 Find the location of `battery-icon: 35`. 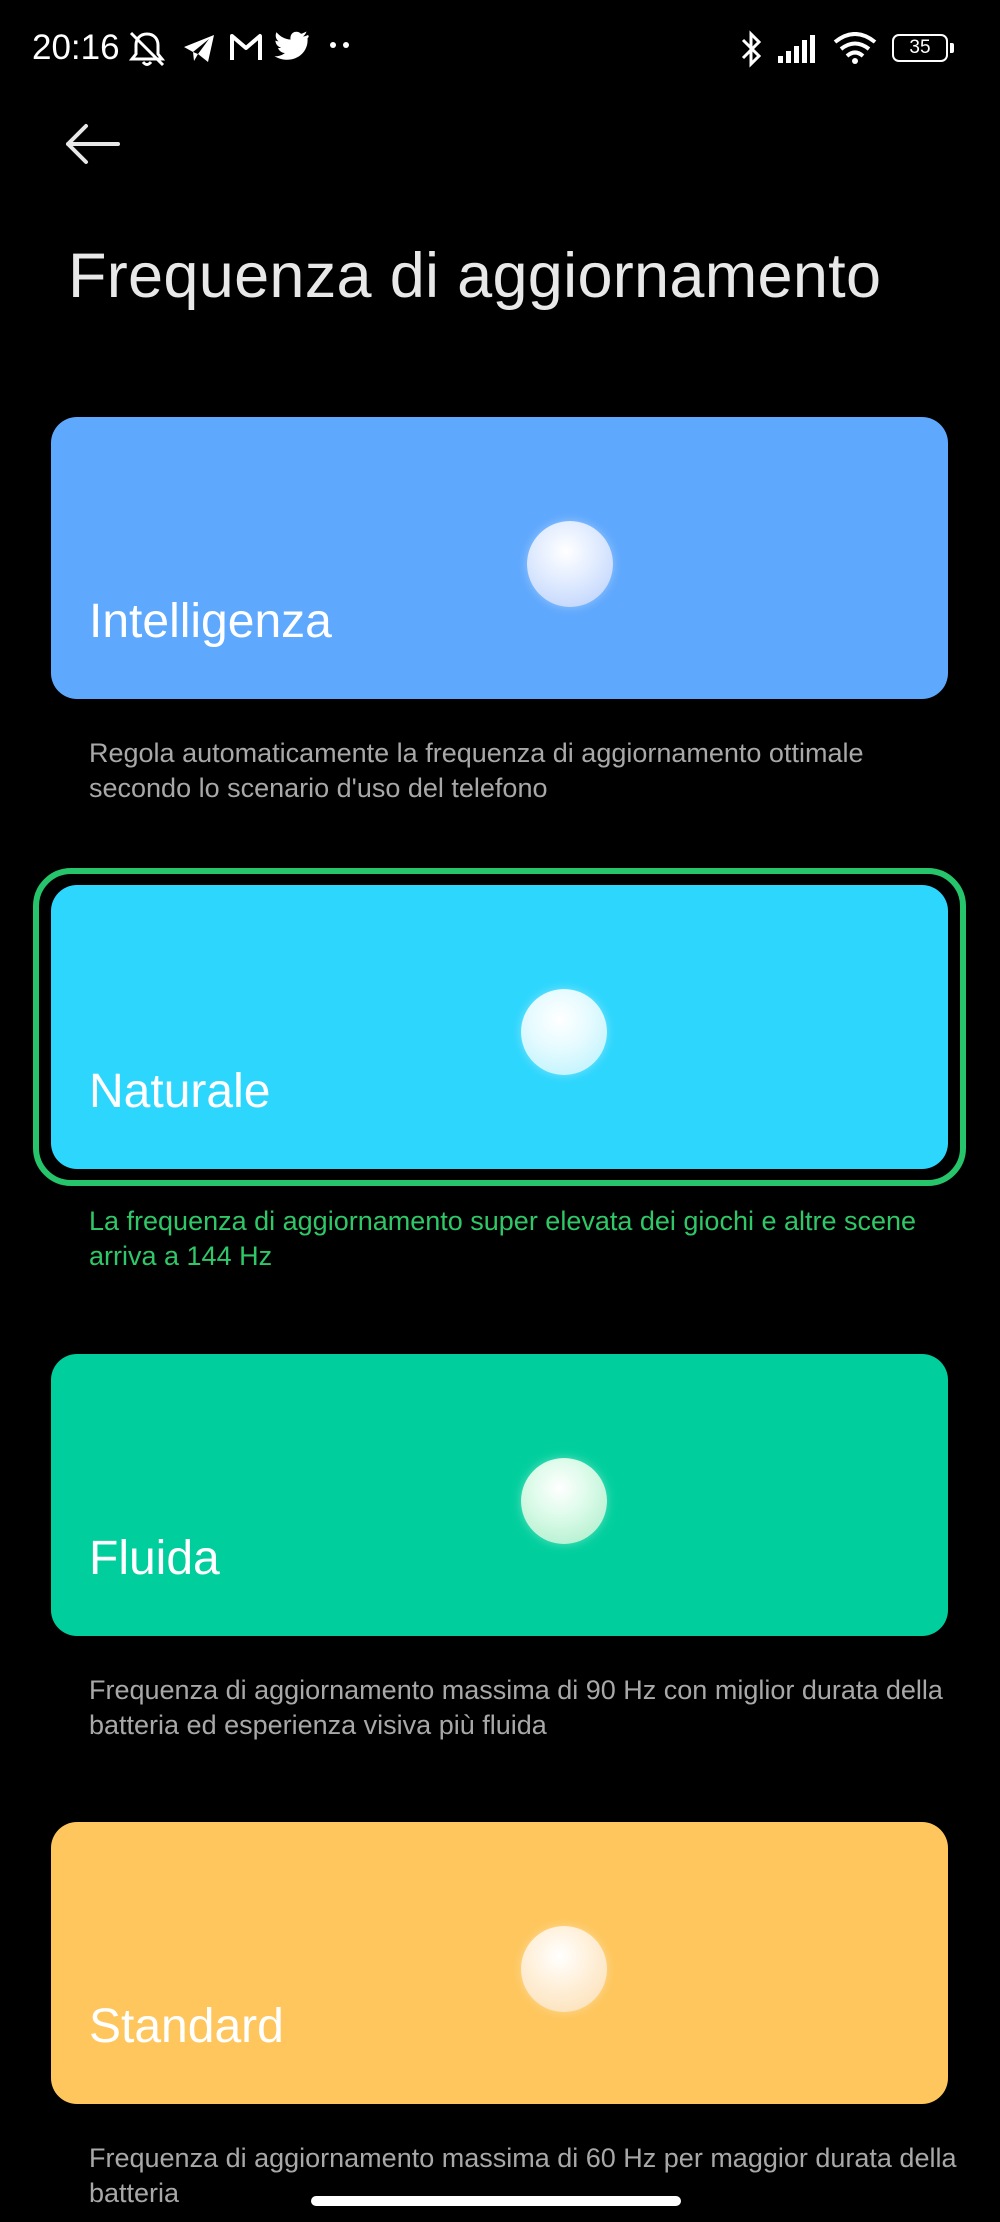

battery-icon: 35 is located at coordinates (923, 48).